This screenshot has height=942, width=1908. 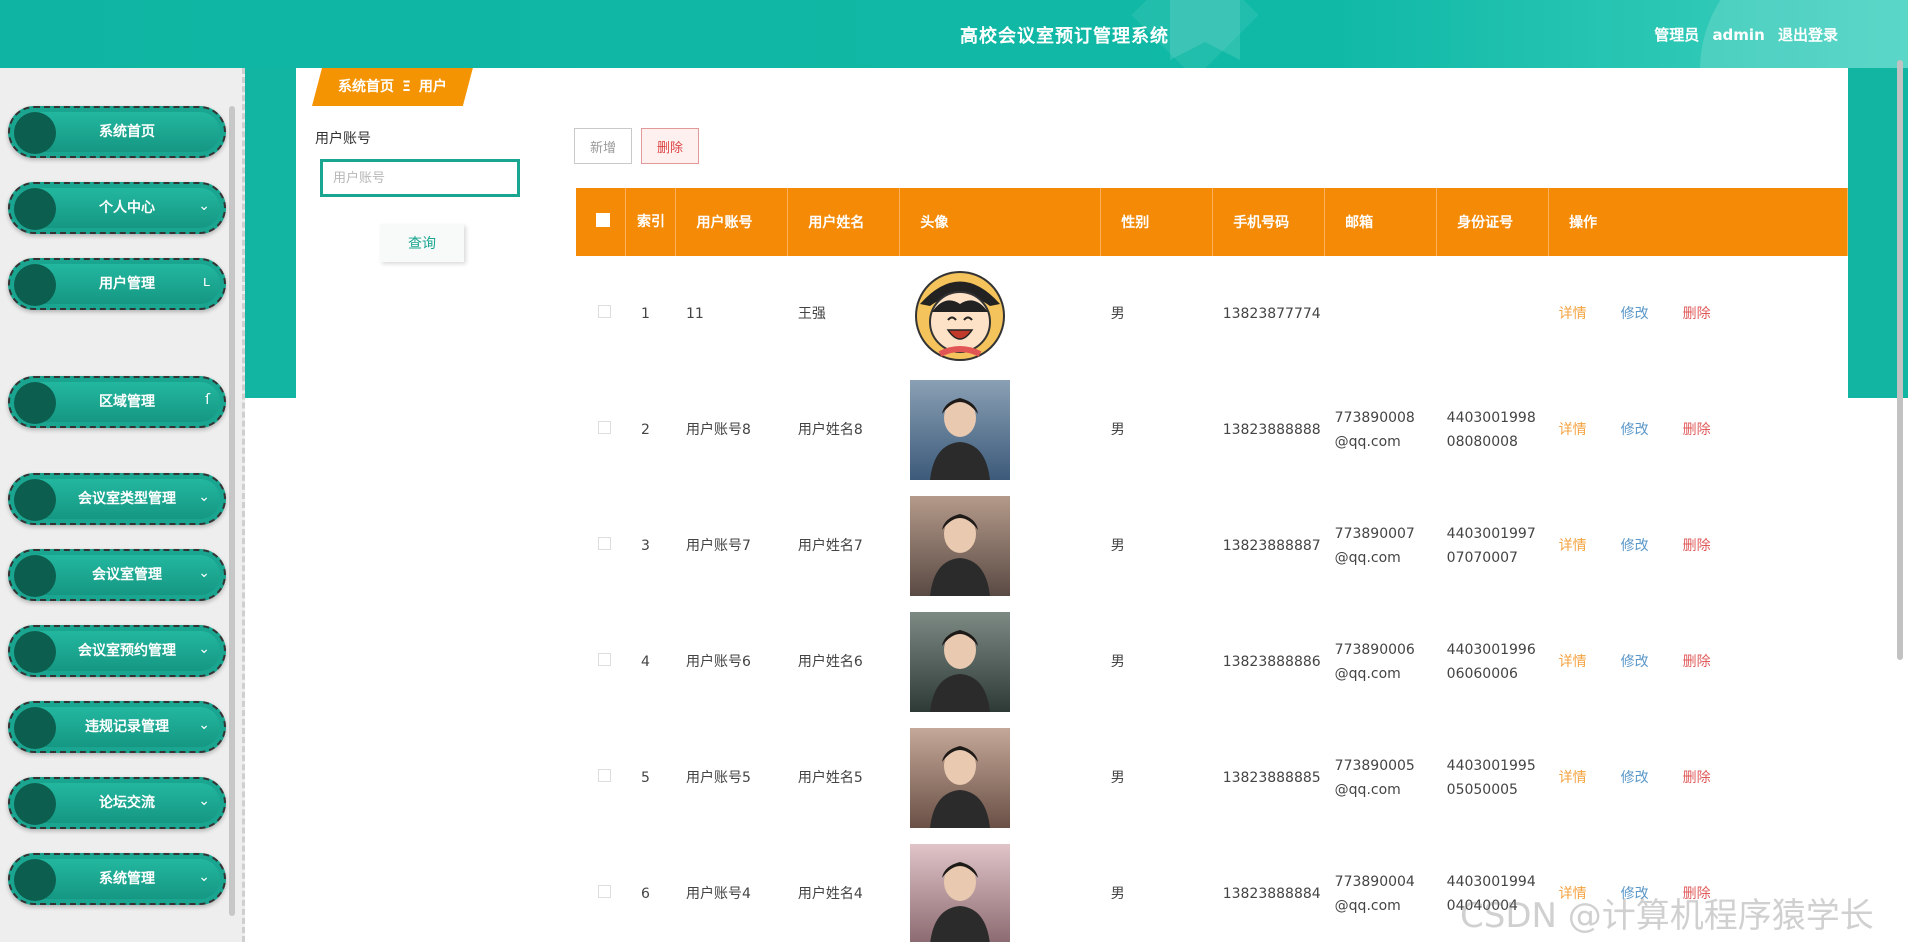 What do you see at coordinates (127, 208) in the screenshot?
I see `sidebar-item-label: 个人中心` at bounding box center [127, 208].